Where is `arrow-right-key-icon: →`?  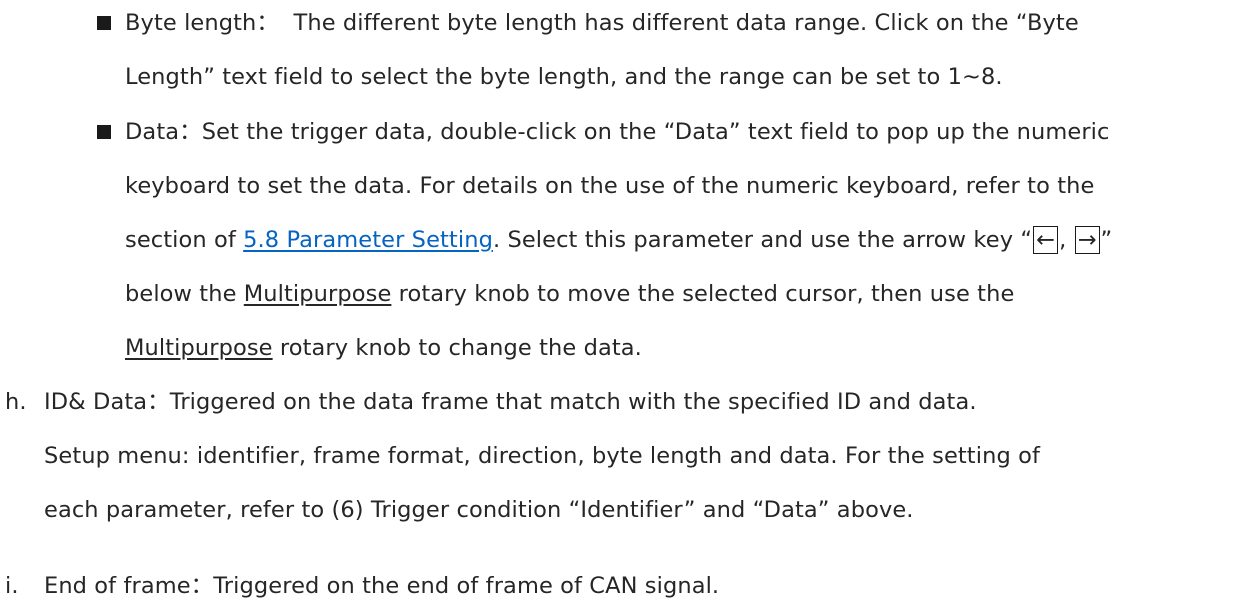 arrow-right-key-icon: → is located at coordinates (1087, 240).